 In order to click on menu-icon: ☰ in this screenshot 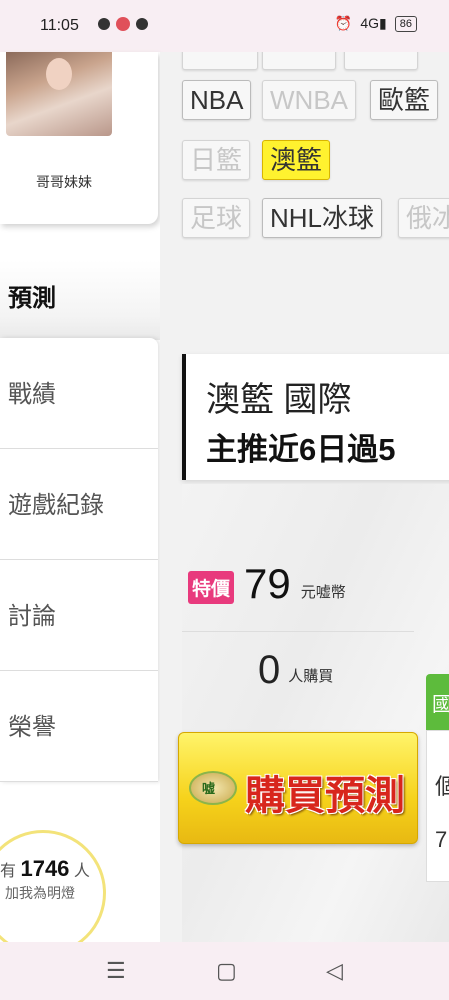, I will do `click(116, 971)`.